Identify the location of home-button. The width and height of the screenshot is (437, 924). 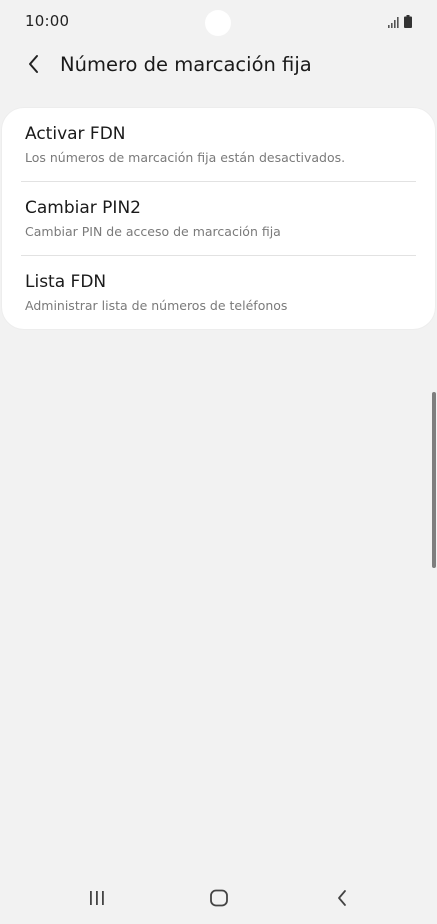
(219, 900).